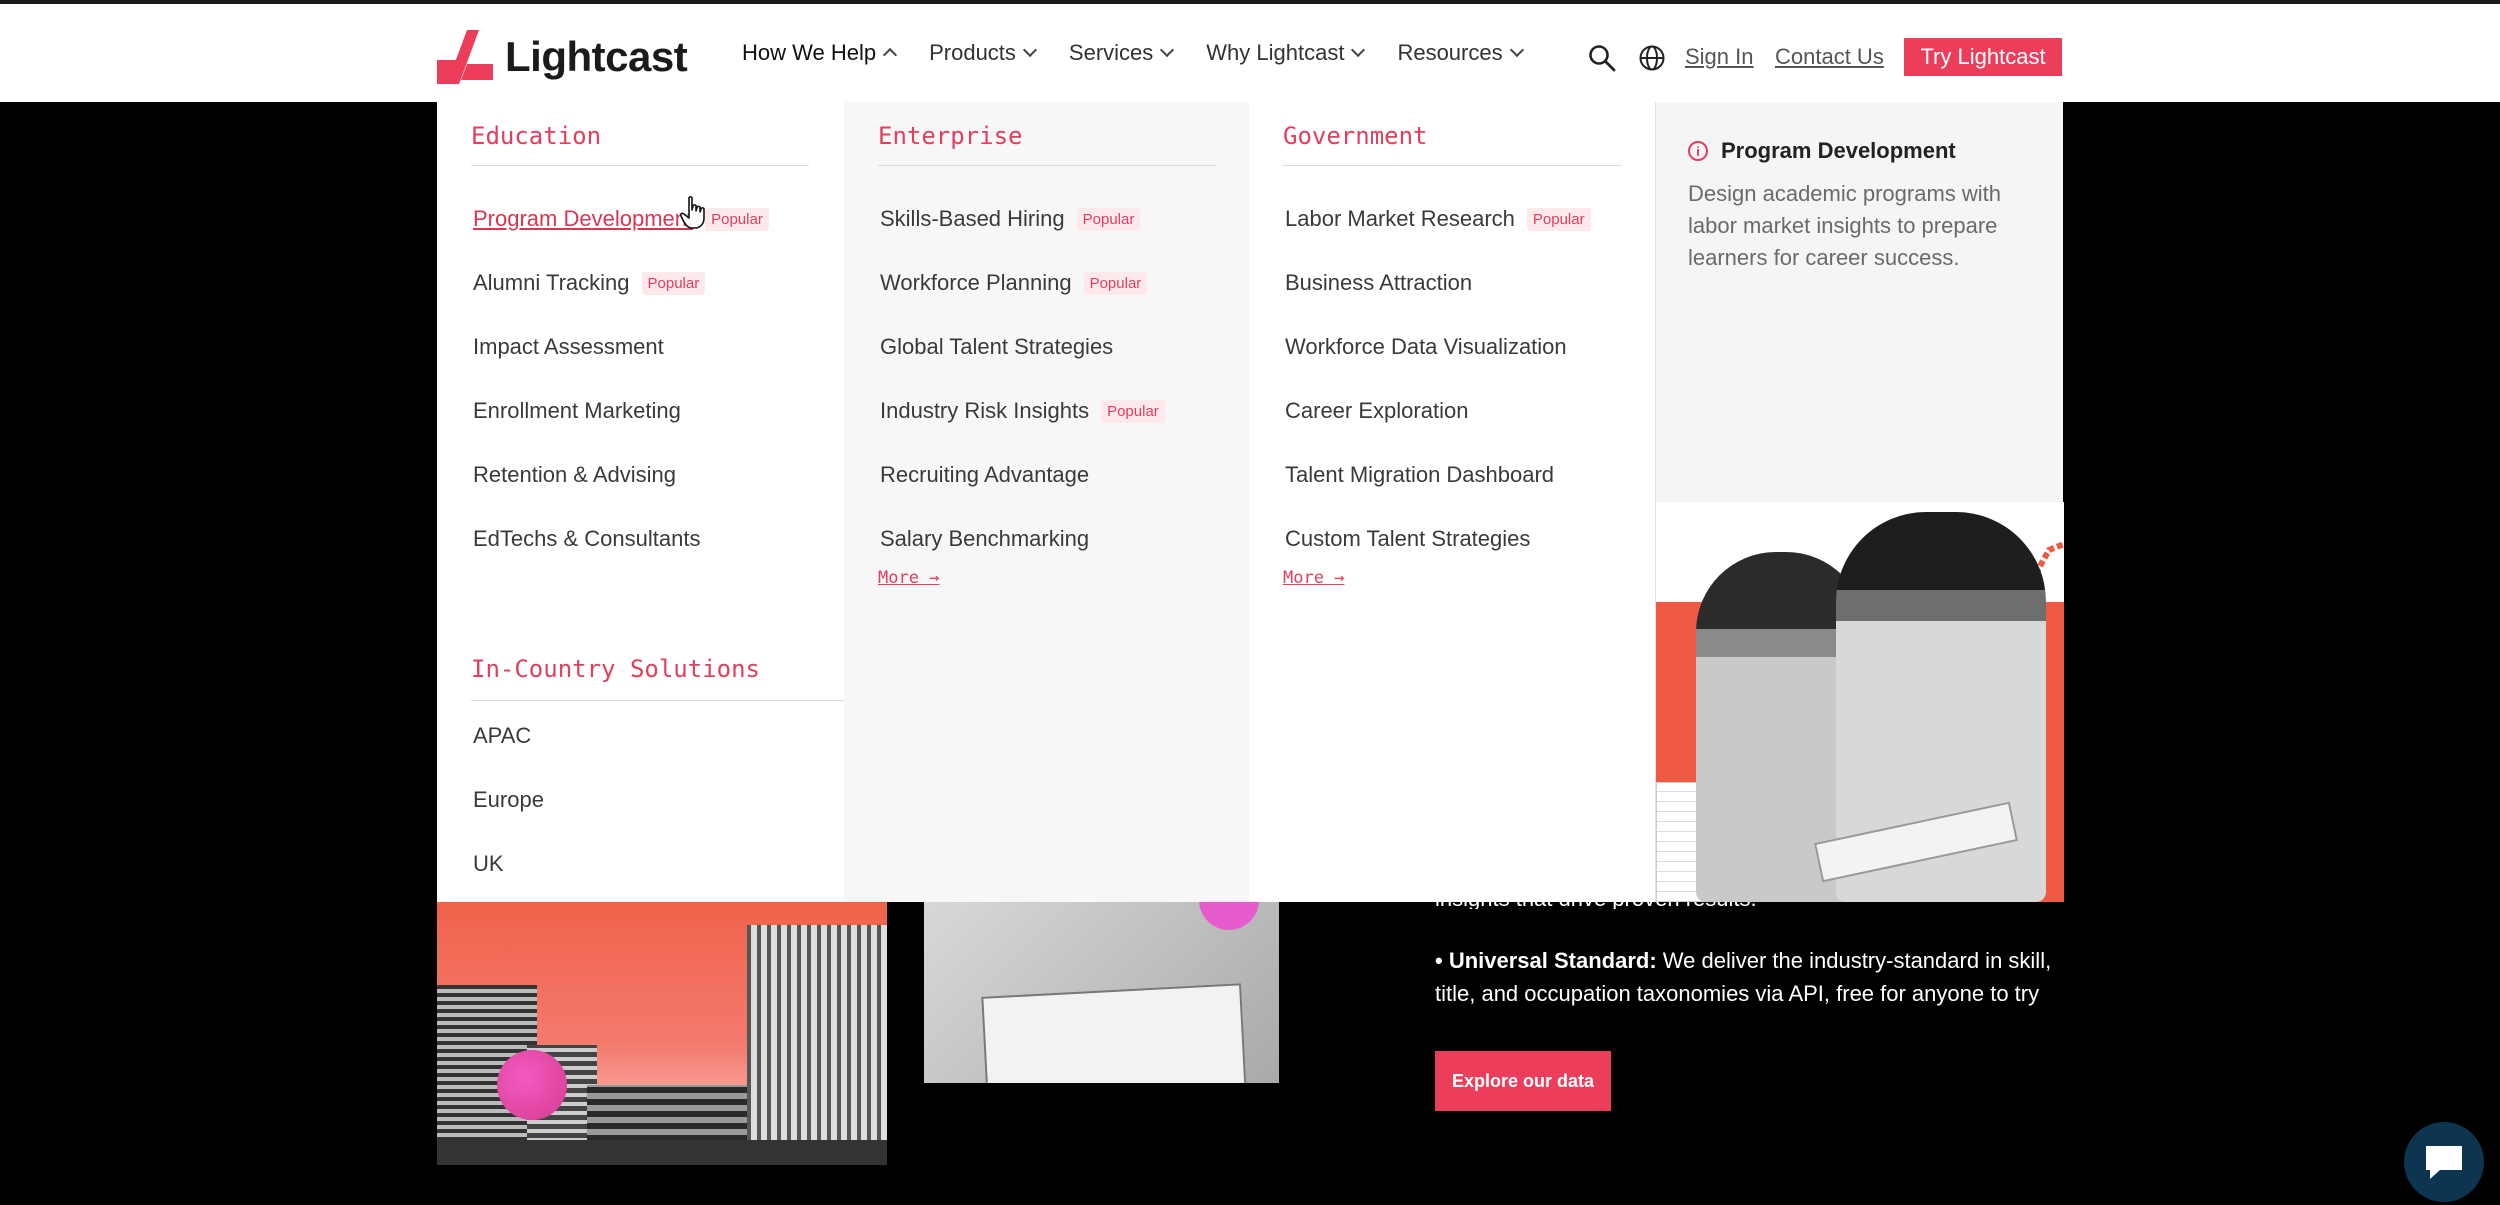  Describe the element at coordinates (983, 53) in the screenshot. I see `nav-products: Products` at that location.